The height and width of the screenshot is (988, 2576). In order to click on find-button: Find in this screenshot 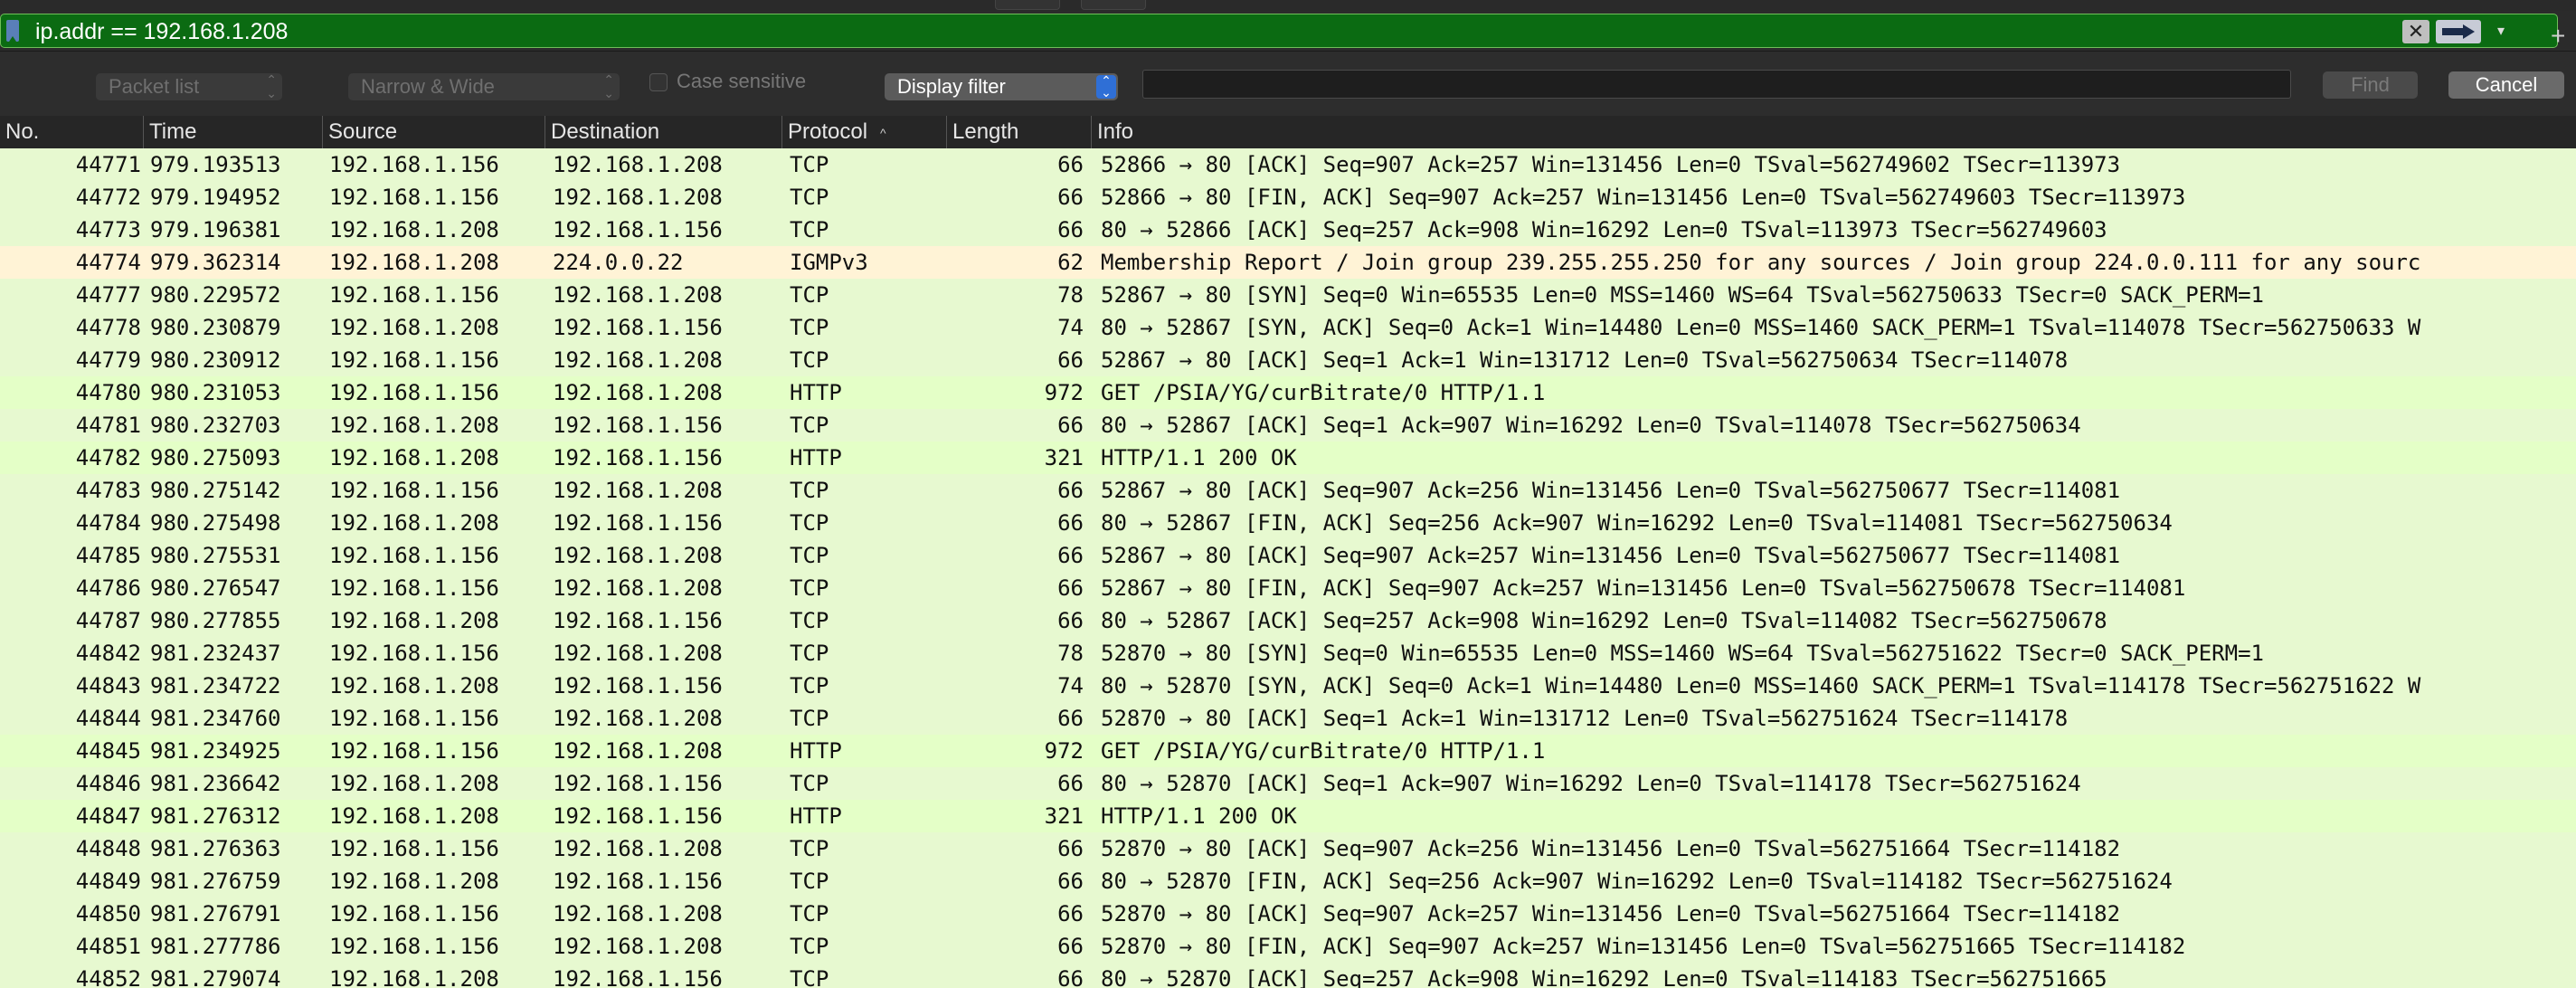, I will do `click(2371, 85)`.